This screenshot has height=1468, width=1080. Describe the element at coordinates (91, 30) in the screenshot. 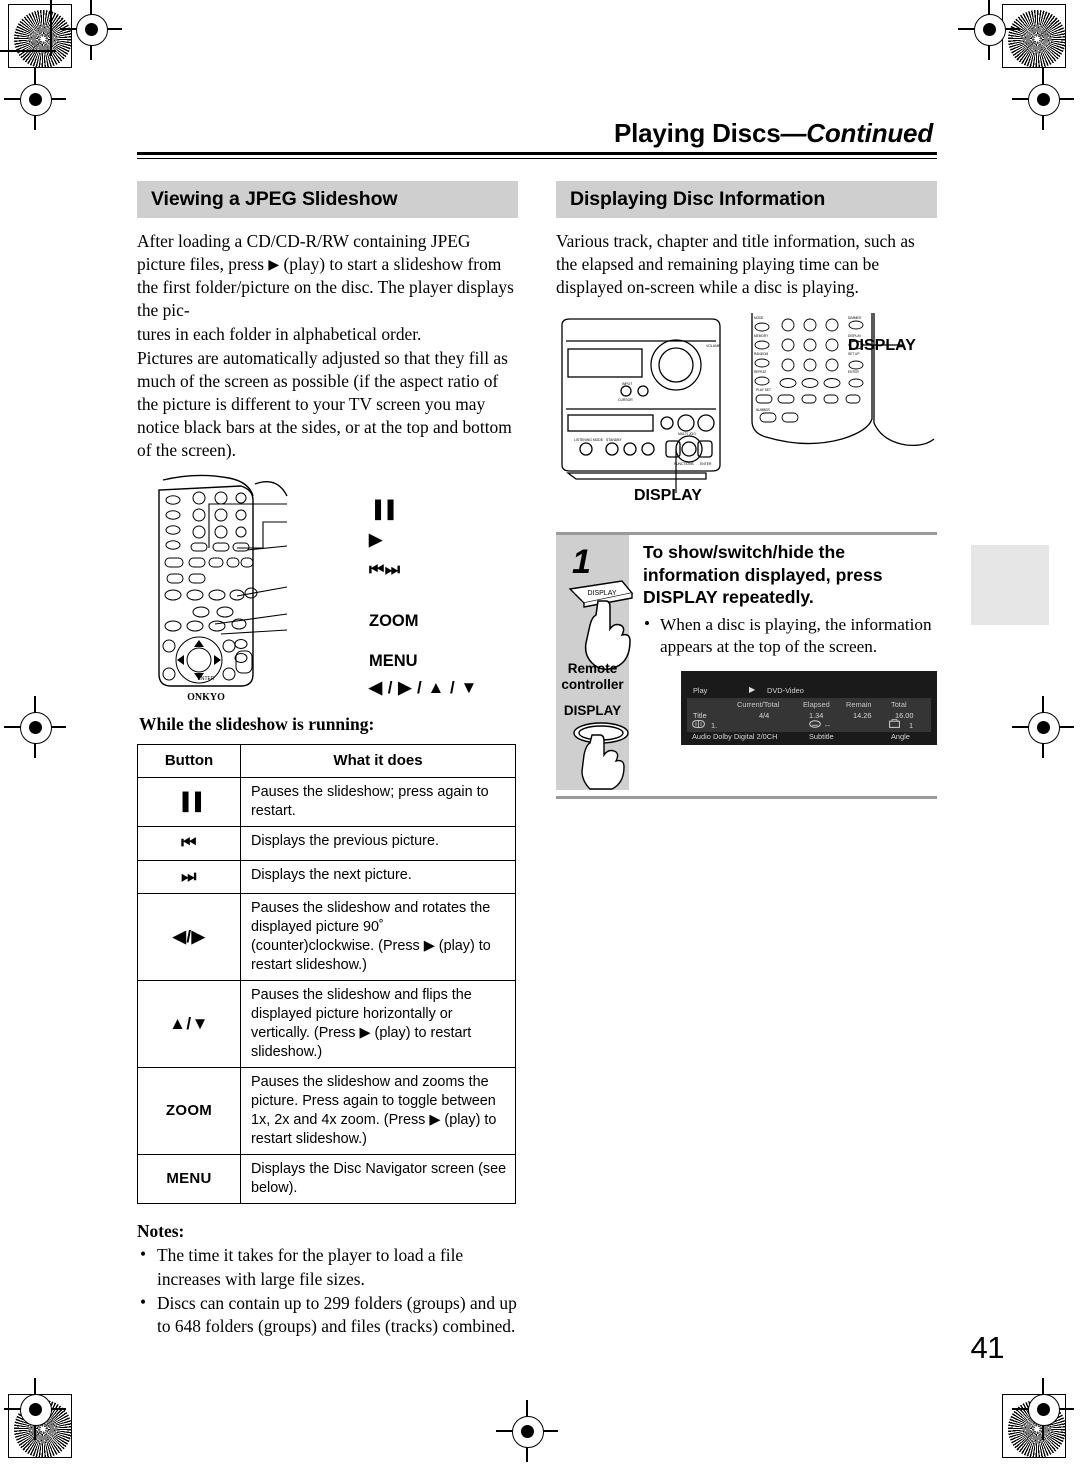

I see `registration-mark-top-left` at that location.